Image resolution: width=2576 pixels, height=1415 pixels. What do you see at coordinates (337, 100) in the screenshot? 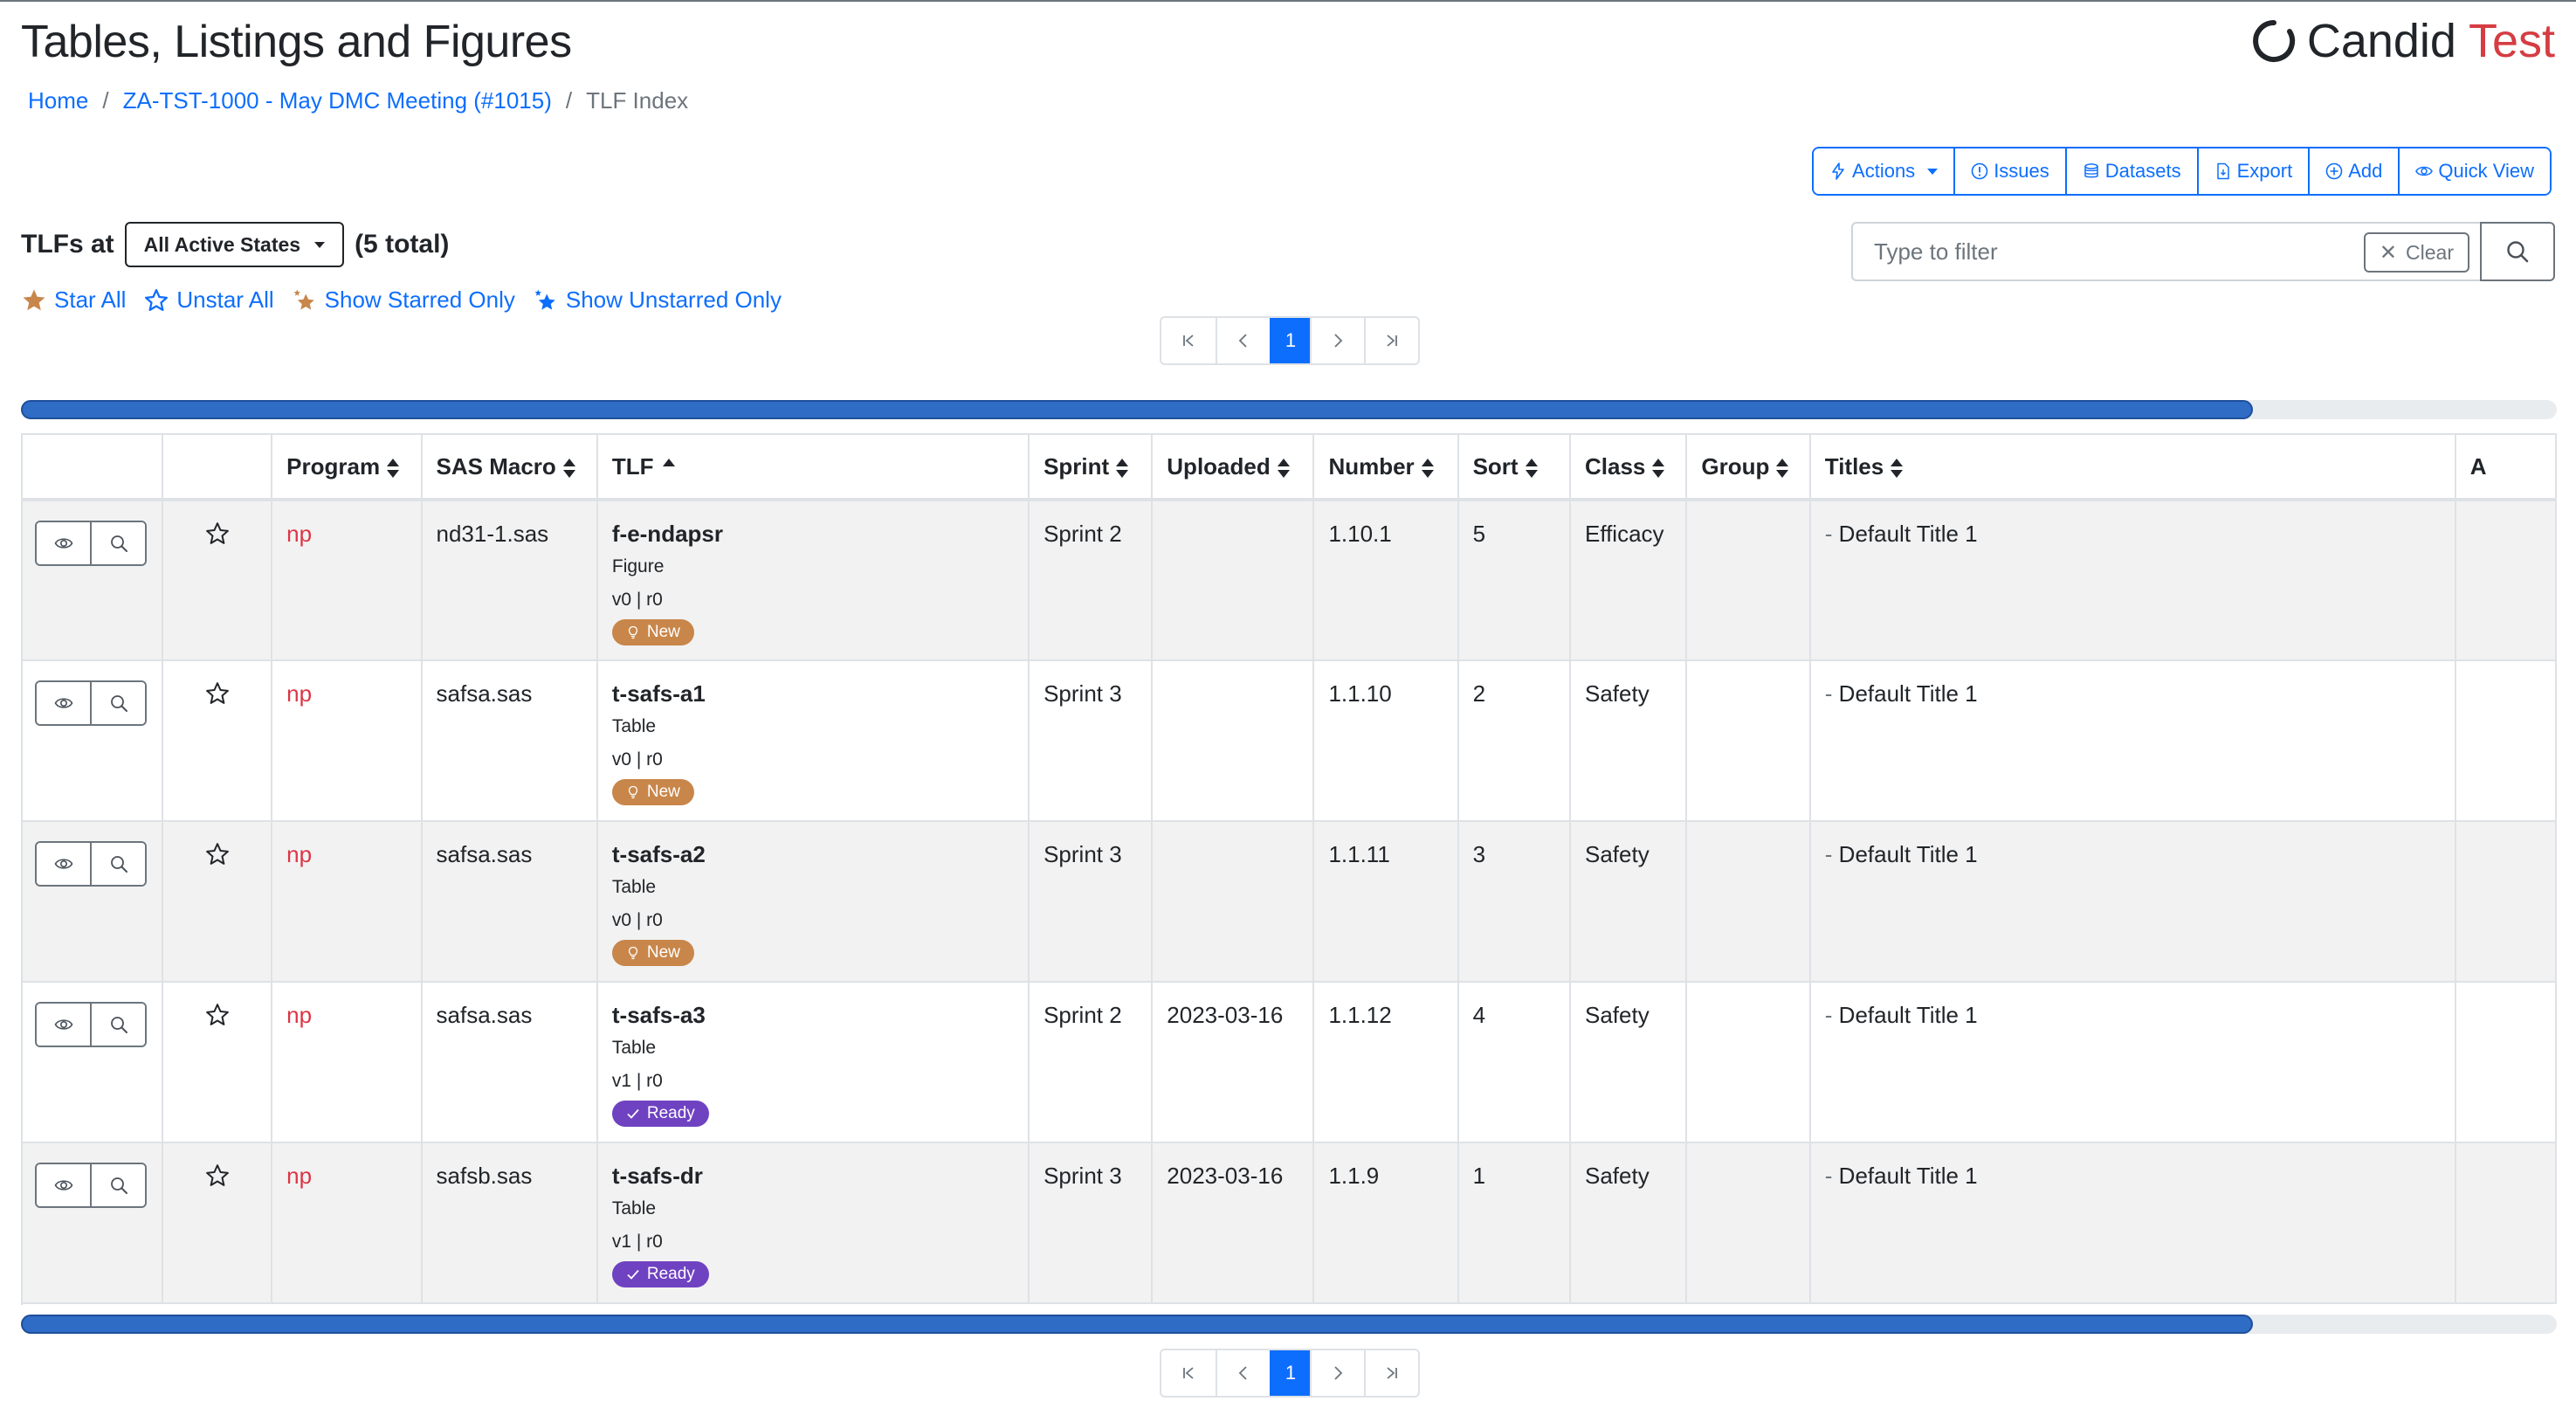
I see `breadcrumb-meeting-link: ZA-TST-1000 - May DMC Meeting (#1015)` at bounding box center [337, 100].